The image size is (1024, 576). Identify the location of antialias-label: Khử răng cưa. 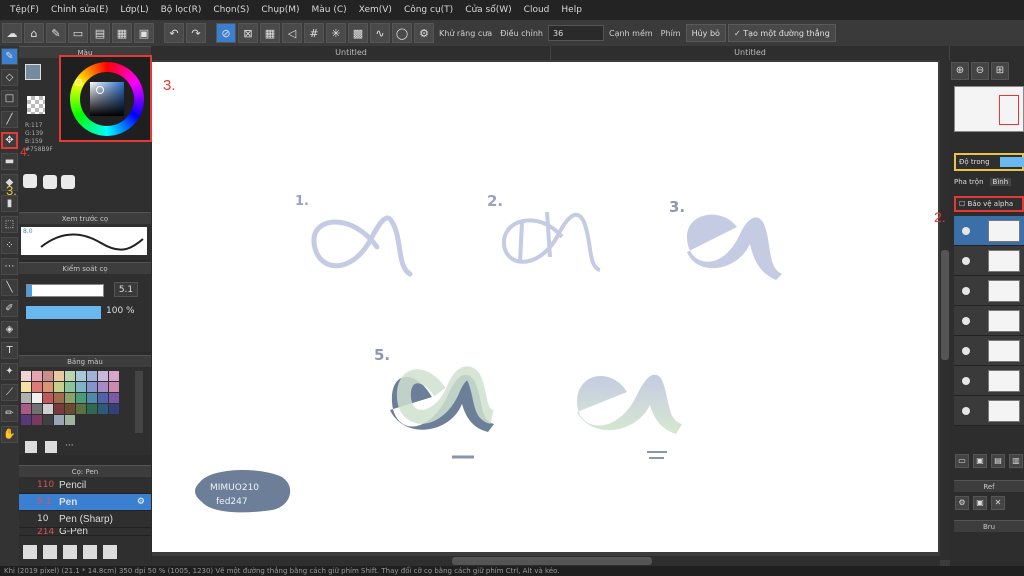
(465, 33).